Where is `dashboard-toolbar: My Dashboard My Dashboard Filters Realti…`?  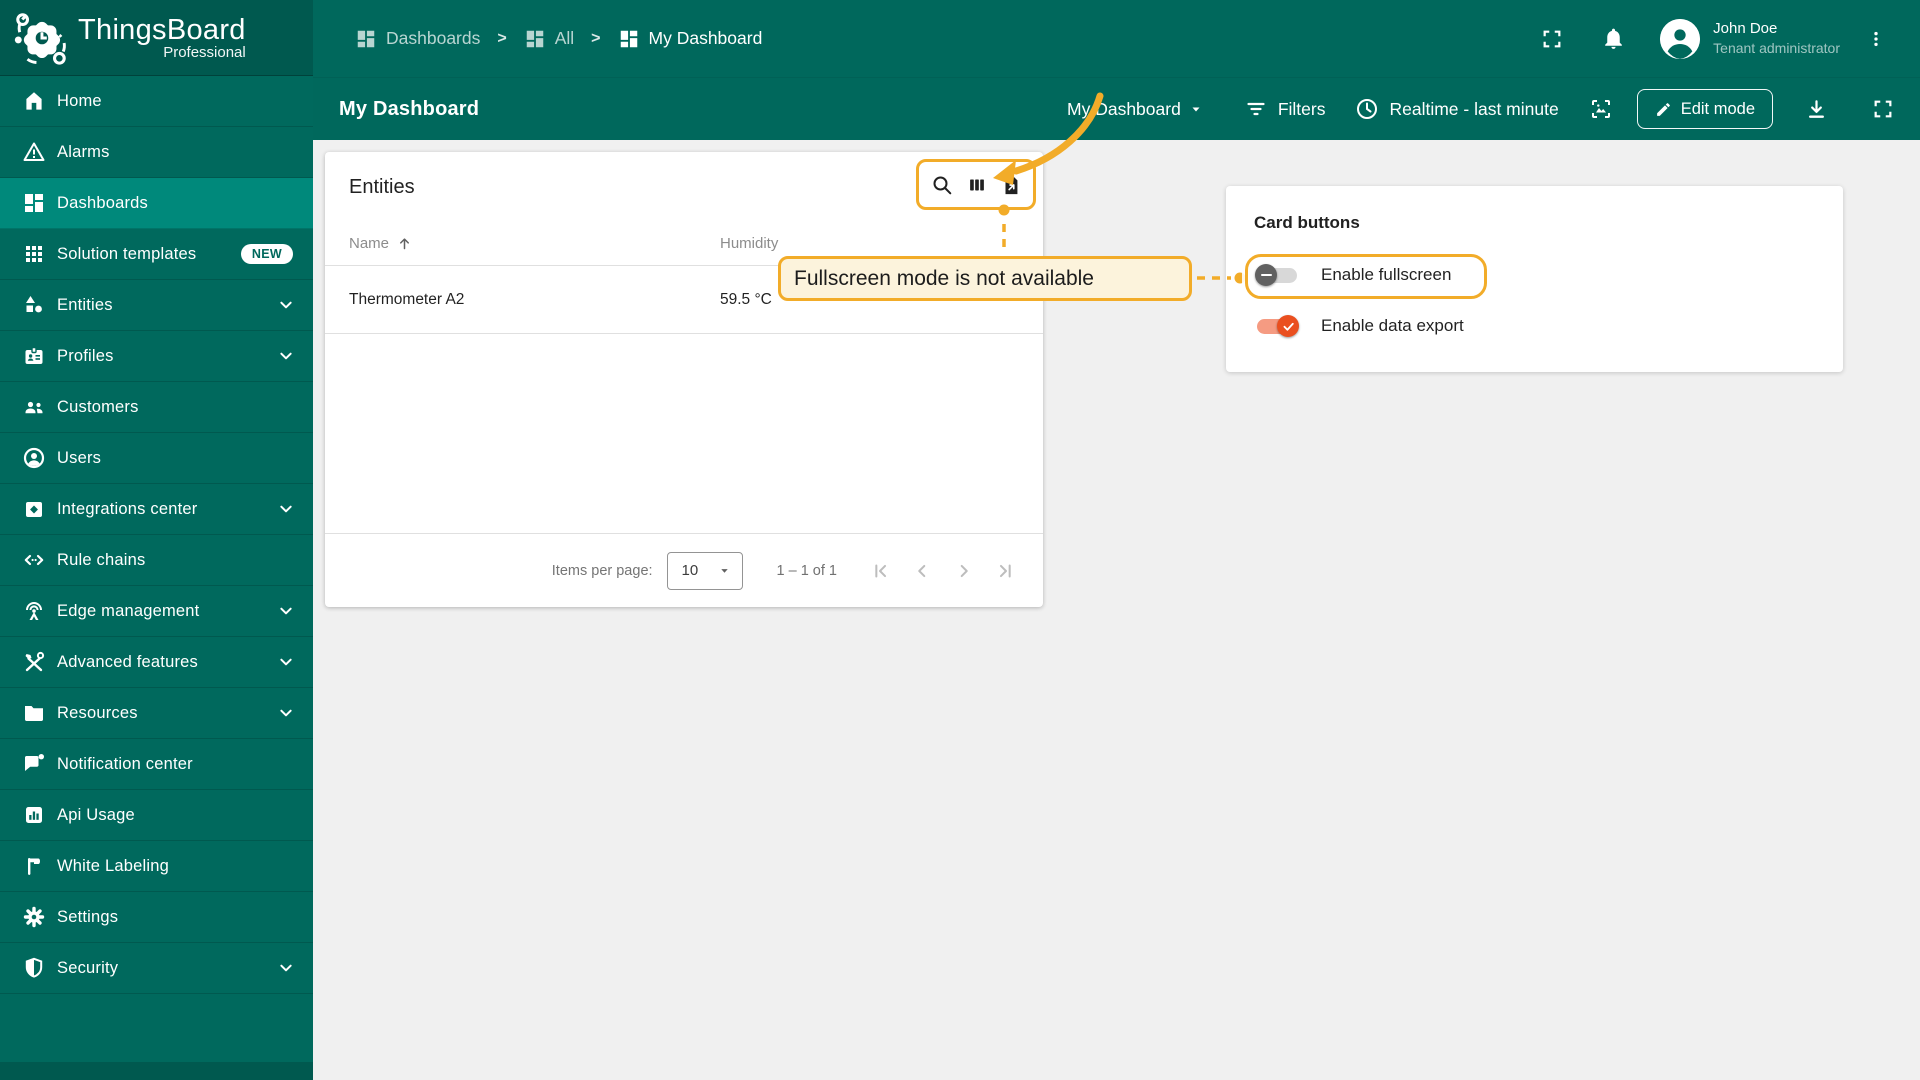 dashboard-toolbar: My Dashboard My Dashboard Filters Realti… is located at coordinates (1116, 109).